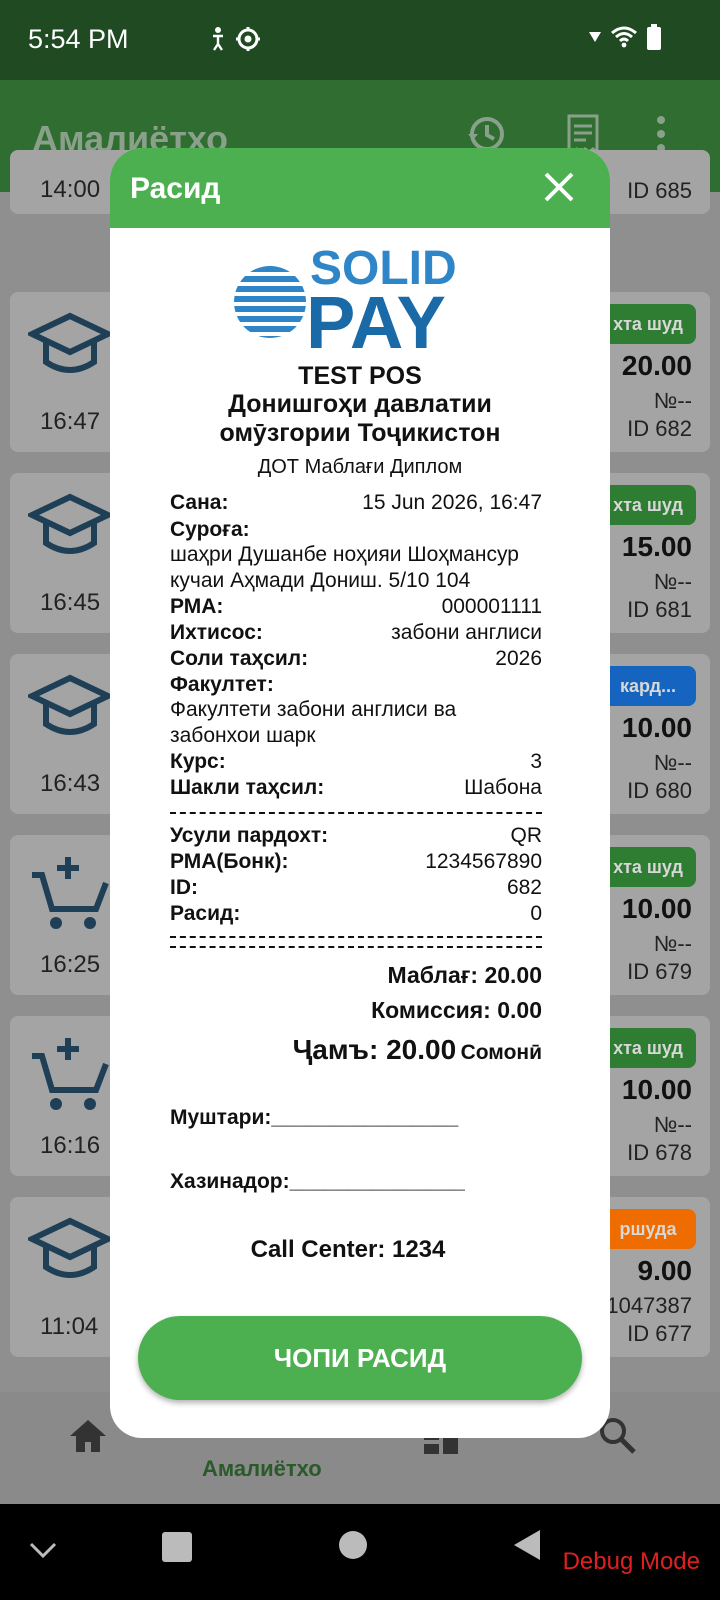 The width and height of the screenshot is (720, 1600). What do you see at coordinates (656, 365) in the screenshot?
I see `transaction-amount: 20.00` at bounding box center [656, 365].